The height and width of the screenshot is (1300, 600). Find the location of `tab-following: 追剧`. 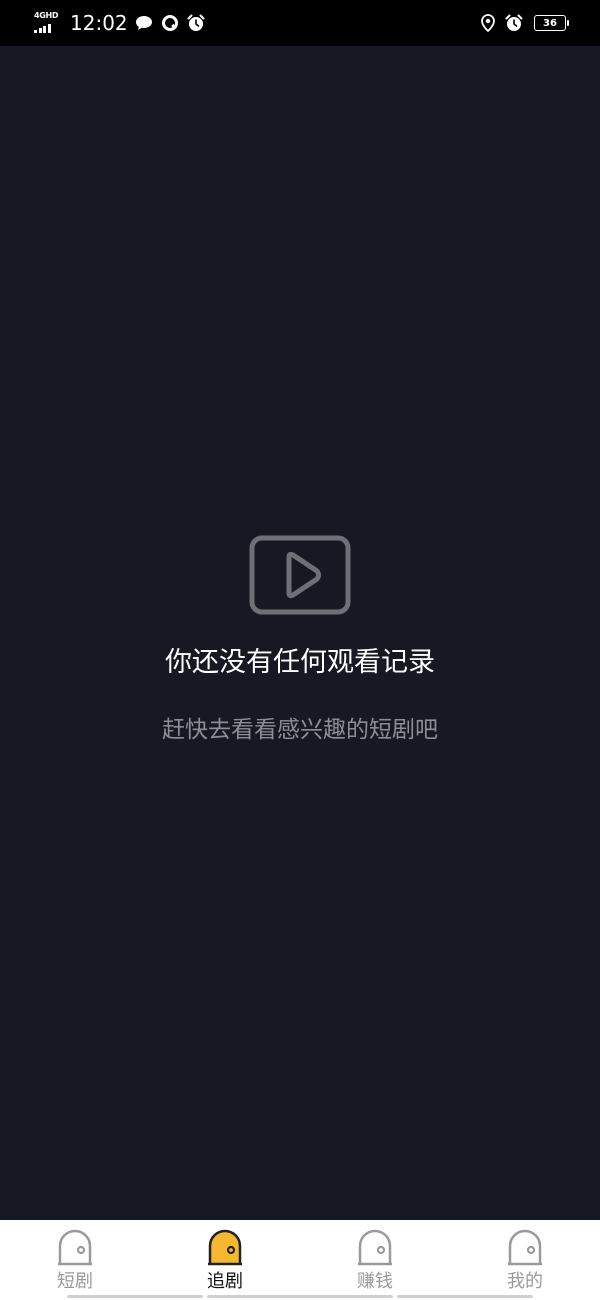

tab-following: 追剧 is located at coordinates (225, 1260).